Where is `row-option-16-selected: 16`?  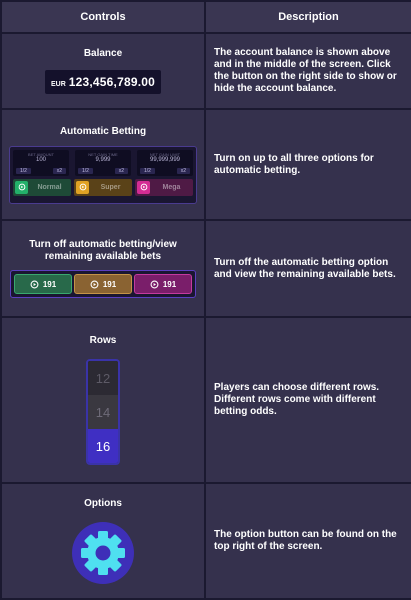
row-option-16-selected: 16 is located at coordinates (103, 446).